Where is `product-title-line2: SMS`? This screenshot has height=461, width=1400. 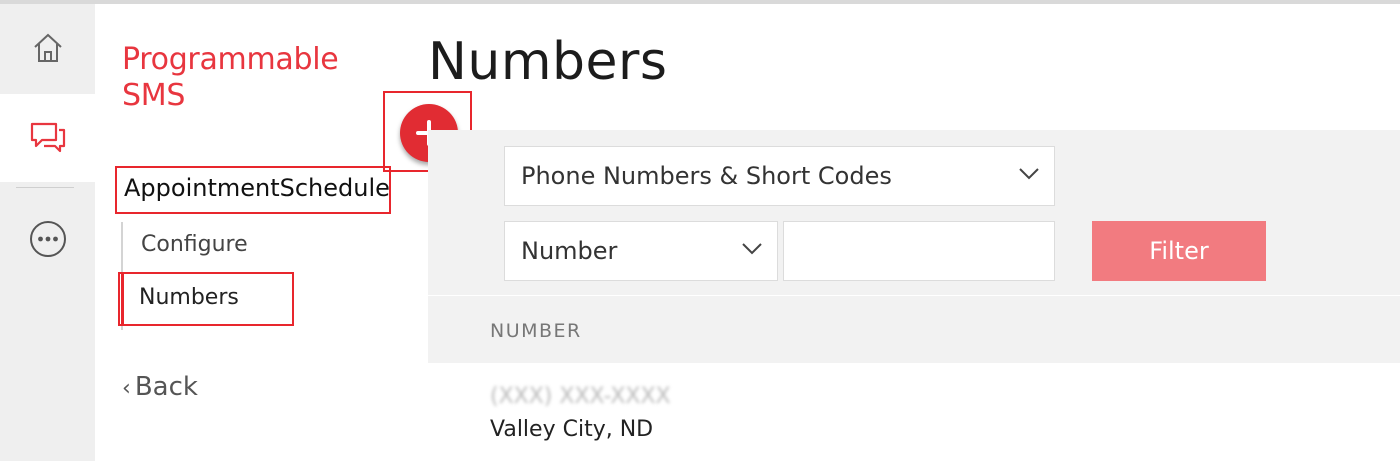
product-title-line2: SMS is located at coordinates (154, 95).